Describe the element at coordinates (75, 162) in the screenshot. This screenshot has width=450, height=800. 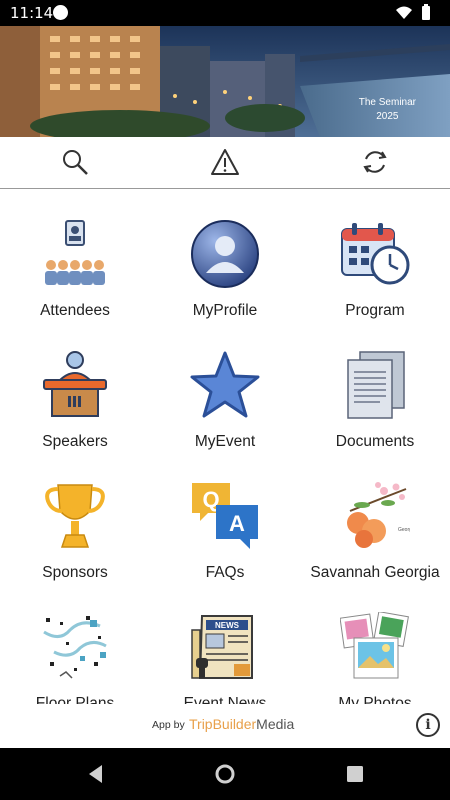
I see `search-icon` at that location.